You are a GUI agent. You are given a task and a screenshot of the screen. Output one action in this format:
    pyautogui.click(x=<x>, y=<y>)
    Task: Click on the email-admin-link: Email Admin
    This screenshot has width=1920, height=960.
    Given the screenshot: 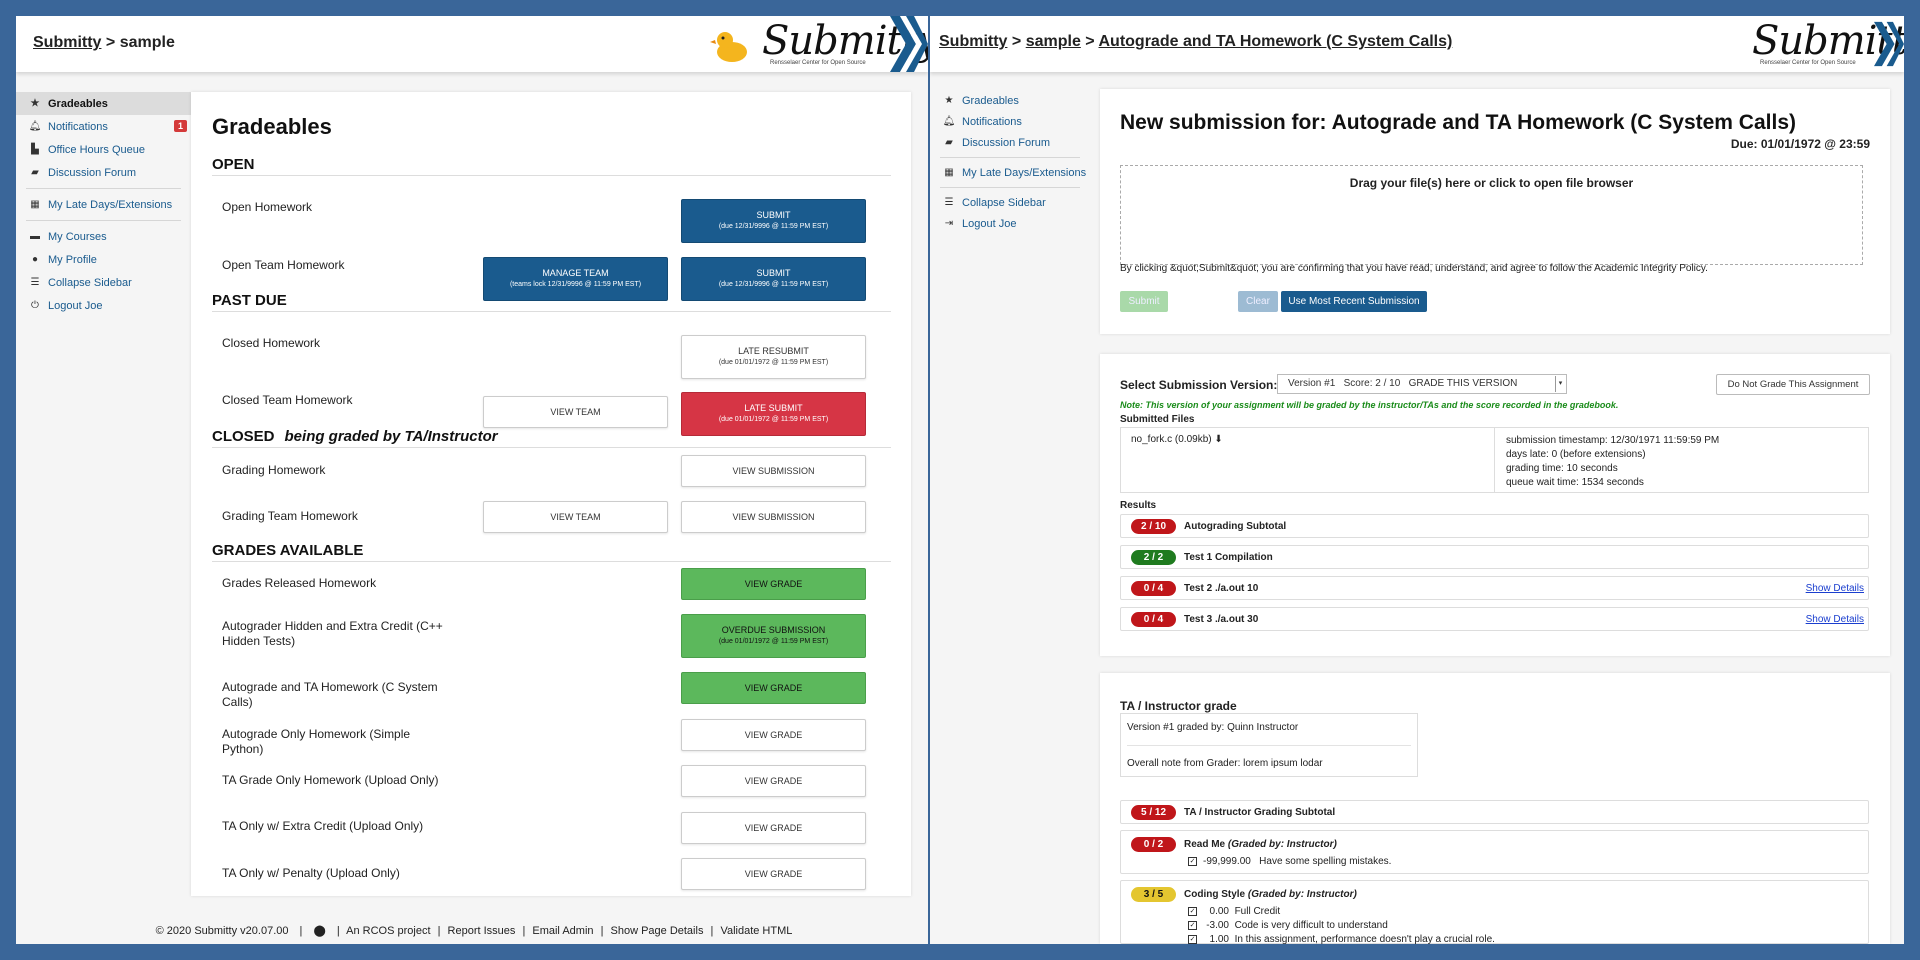 What is the action you would take?
    pyautogui.click(x=562, y=931)
    